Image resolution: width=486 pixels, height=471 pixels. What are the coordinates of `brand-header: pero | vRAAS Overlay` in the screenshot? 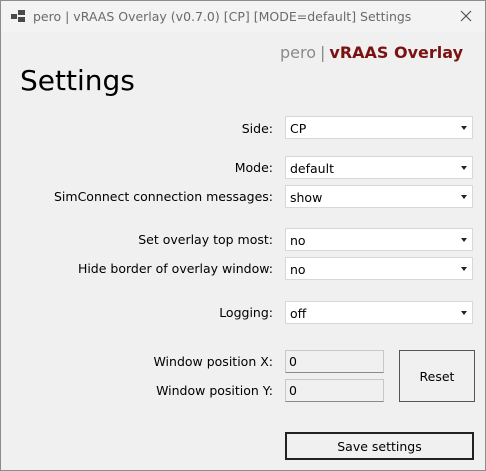 It's located at (232, 52).